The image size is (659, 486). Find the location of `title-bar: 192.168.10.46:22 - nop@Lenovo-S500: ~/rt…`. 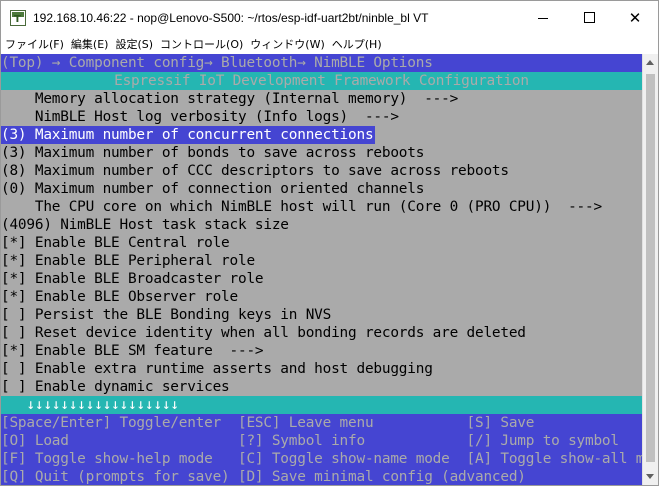

title-bar: 192.168.10.46:22 - nop@Lenovo-S500: ~/rt… is located at coordinates (329, 17).